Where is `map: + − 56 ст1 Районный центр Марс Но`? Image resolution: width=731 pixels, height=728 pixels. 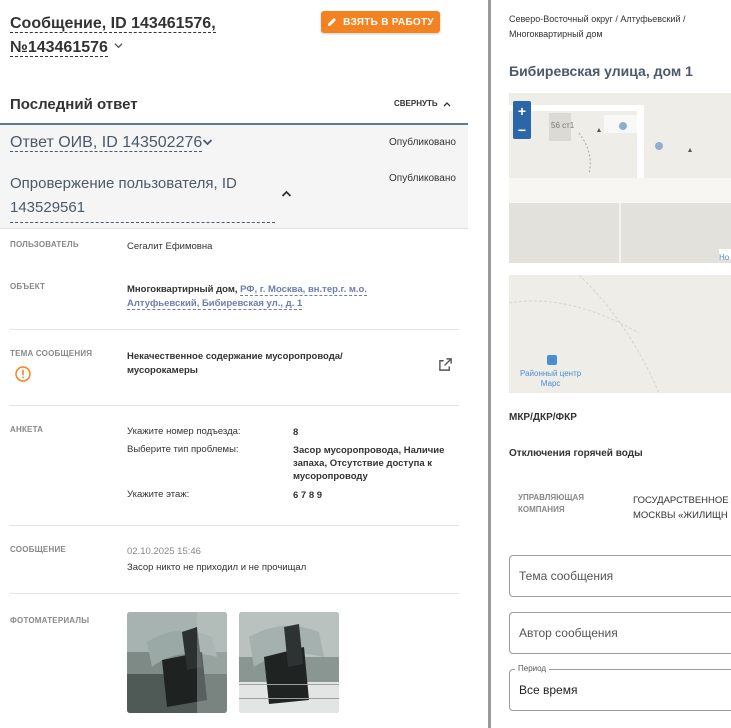
map: + − 56 ст1 Районный центр Марс Но is located at coordinates (620, 243).